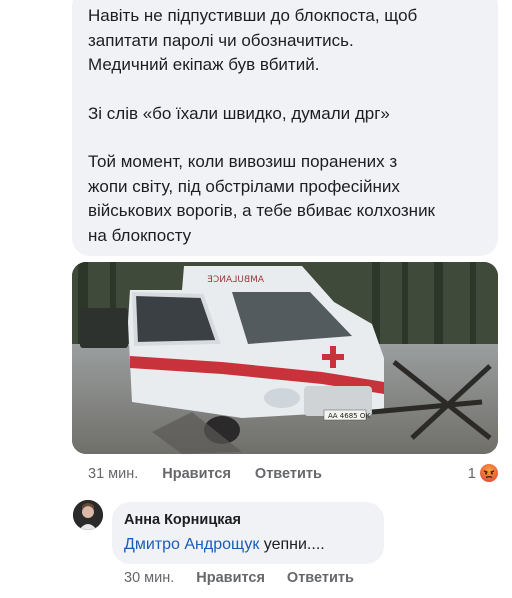 This screenshot has height=598, width=512. What do you see at coordinates (149, 578) in the screenshot?
I see `reply-time: 30 мин.` at bounding box center [149, 578].